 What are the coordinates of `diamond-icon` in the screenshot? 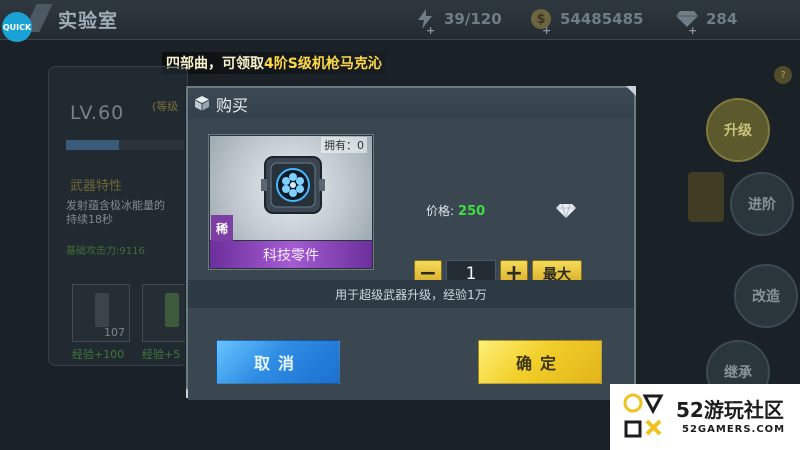 It's located at (566, 211).